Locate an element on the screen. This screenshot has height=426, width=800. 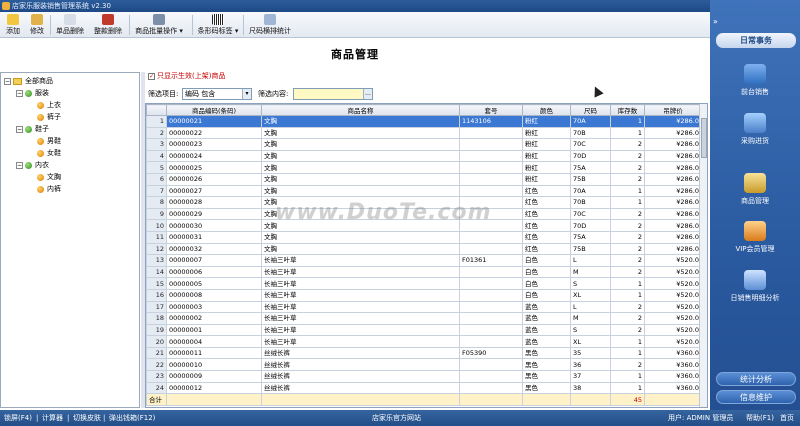
table-cell: S is located at coordinates (590, 330).